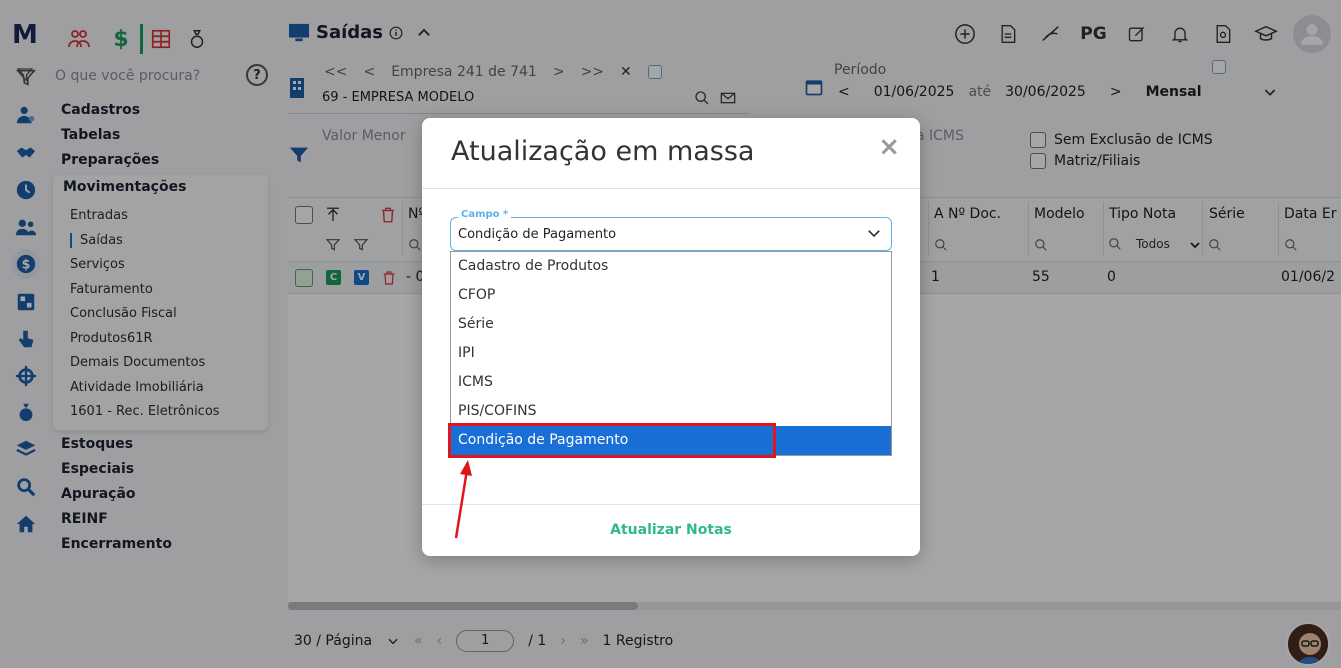  I want to click on option-pis-cofins: PIS/COFINS, so click(671, 411).